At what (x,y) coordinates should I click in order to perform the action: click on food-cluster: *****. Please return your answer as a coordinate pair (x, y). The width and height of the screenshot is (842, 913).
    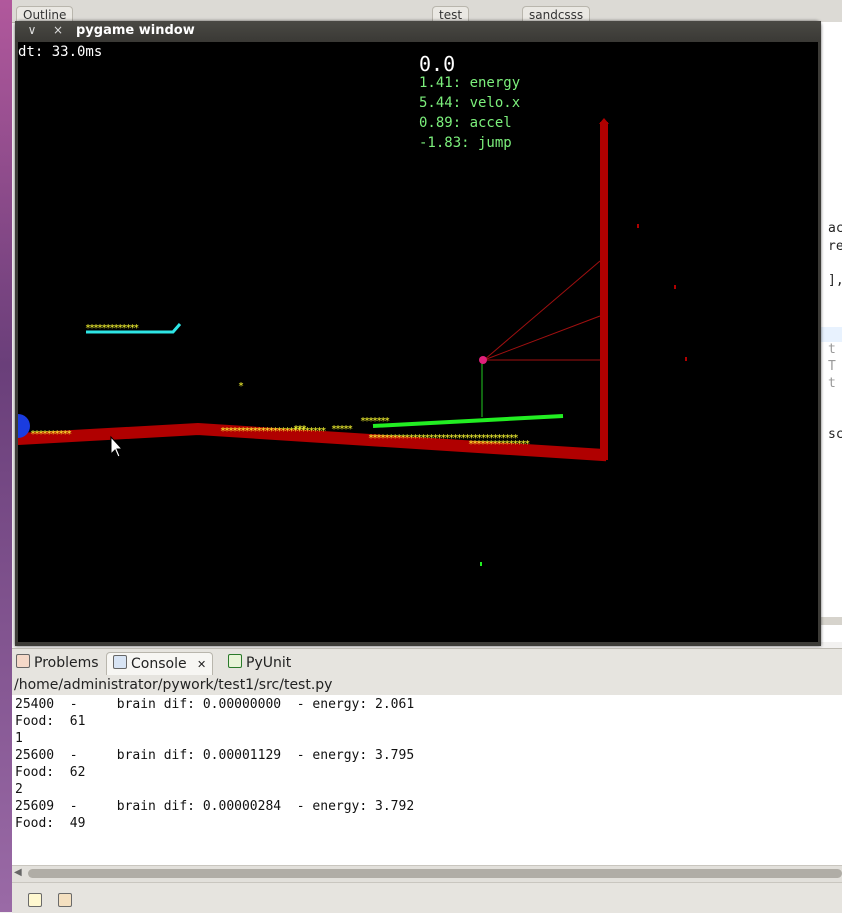
    Looking at the image, I should click on (342, 429).